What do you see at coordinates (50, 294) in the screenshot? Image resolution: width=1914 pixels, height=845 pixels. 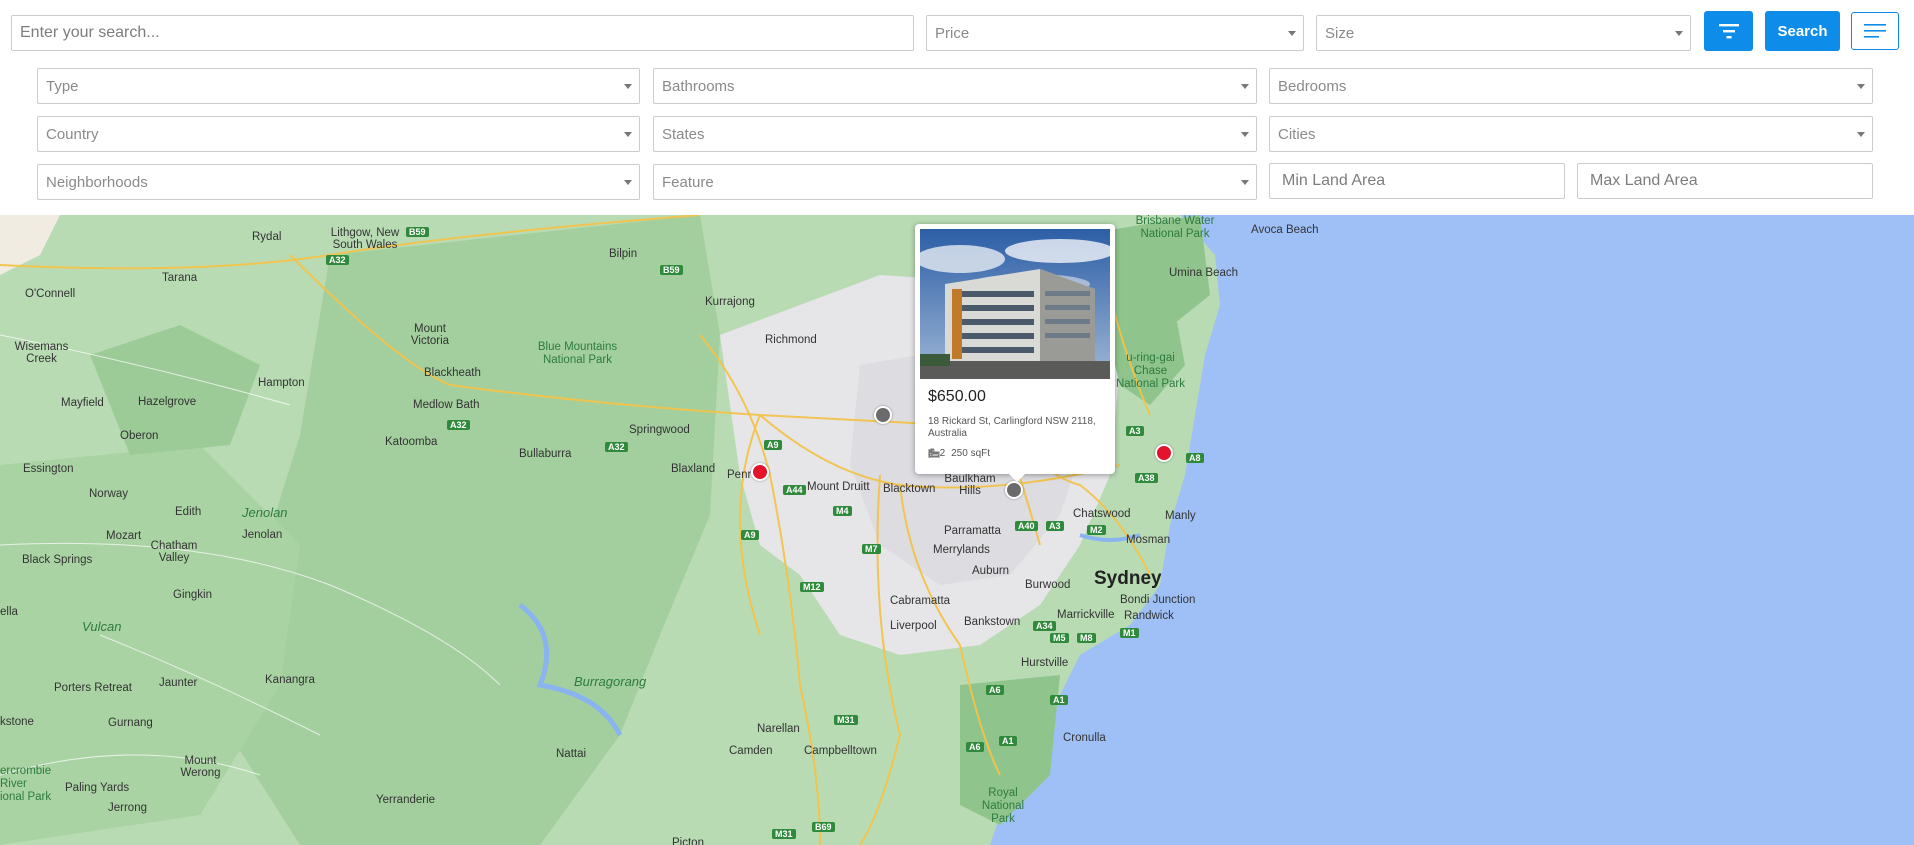 I see `map-label: O'Connell` at bounding box center [50, 294].